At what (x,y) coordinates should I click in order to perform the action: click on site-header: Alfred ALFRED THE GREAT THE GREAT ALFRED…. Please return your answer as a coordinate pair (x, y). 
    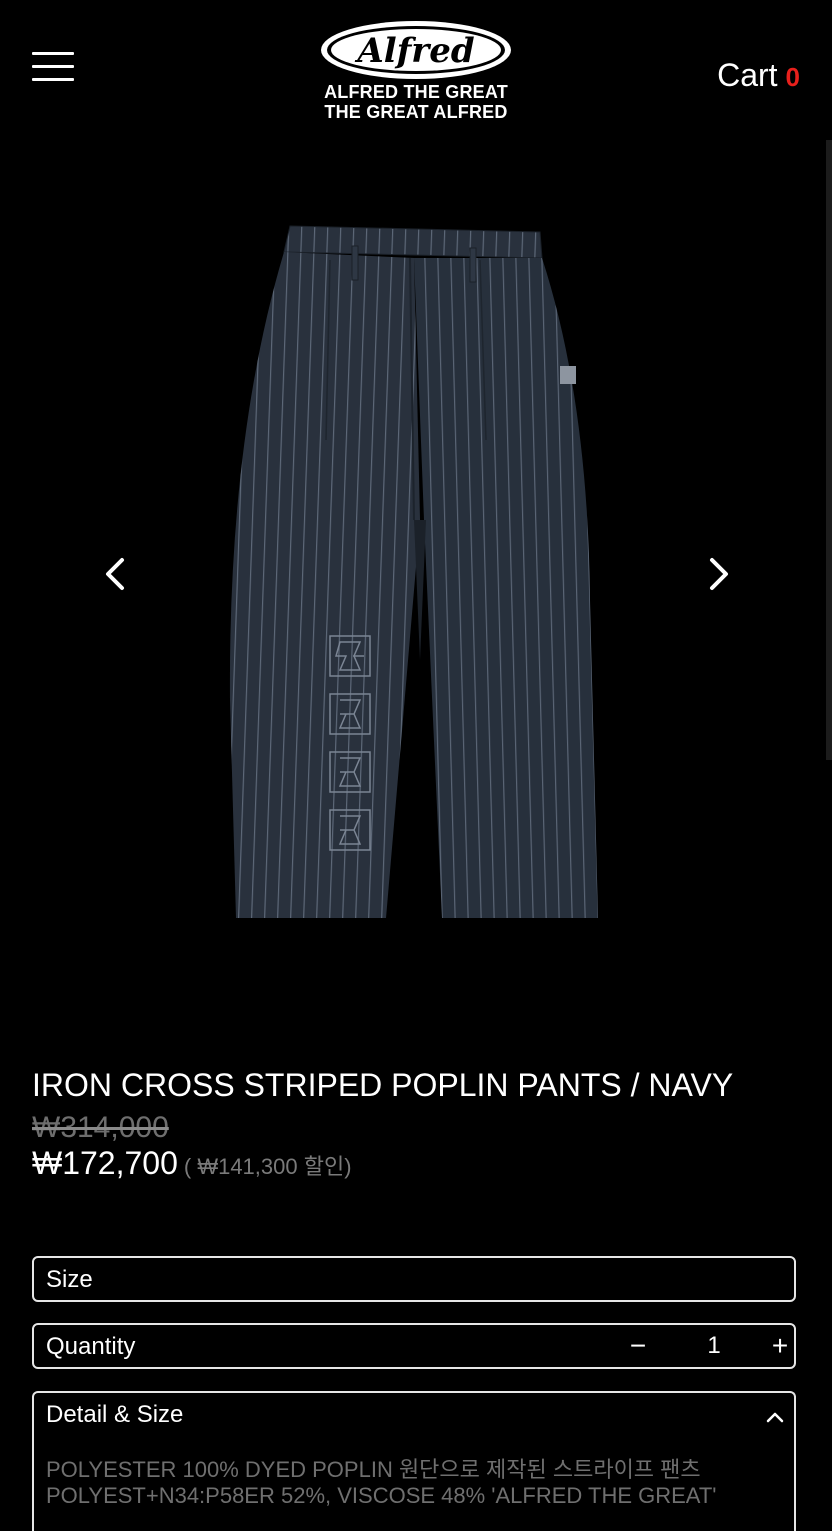
    Looking at the image, I should click on (416, 70).